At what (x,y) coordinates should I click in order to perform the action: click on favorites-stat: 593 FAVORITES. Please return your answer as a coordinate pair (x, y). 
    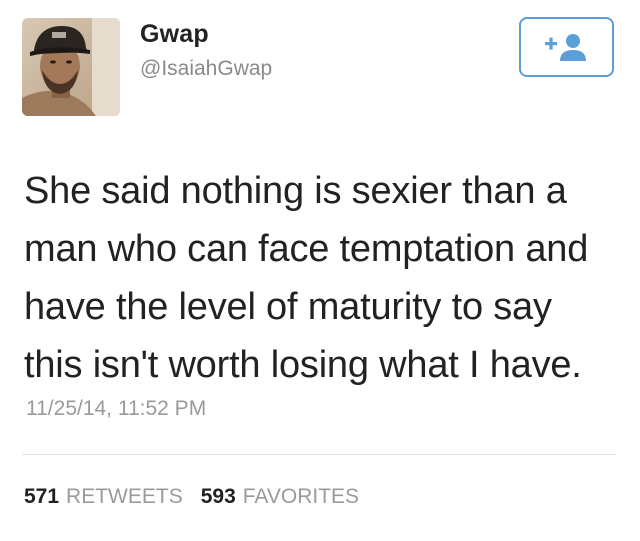
    Looking at the image, I should click on (280, 497).